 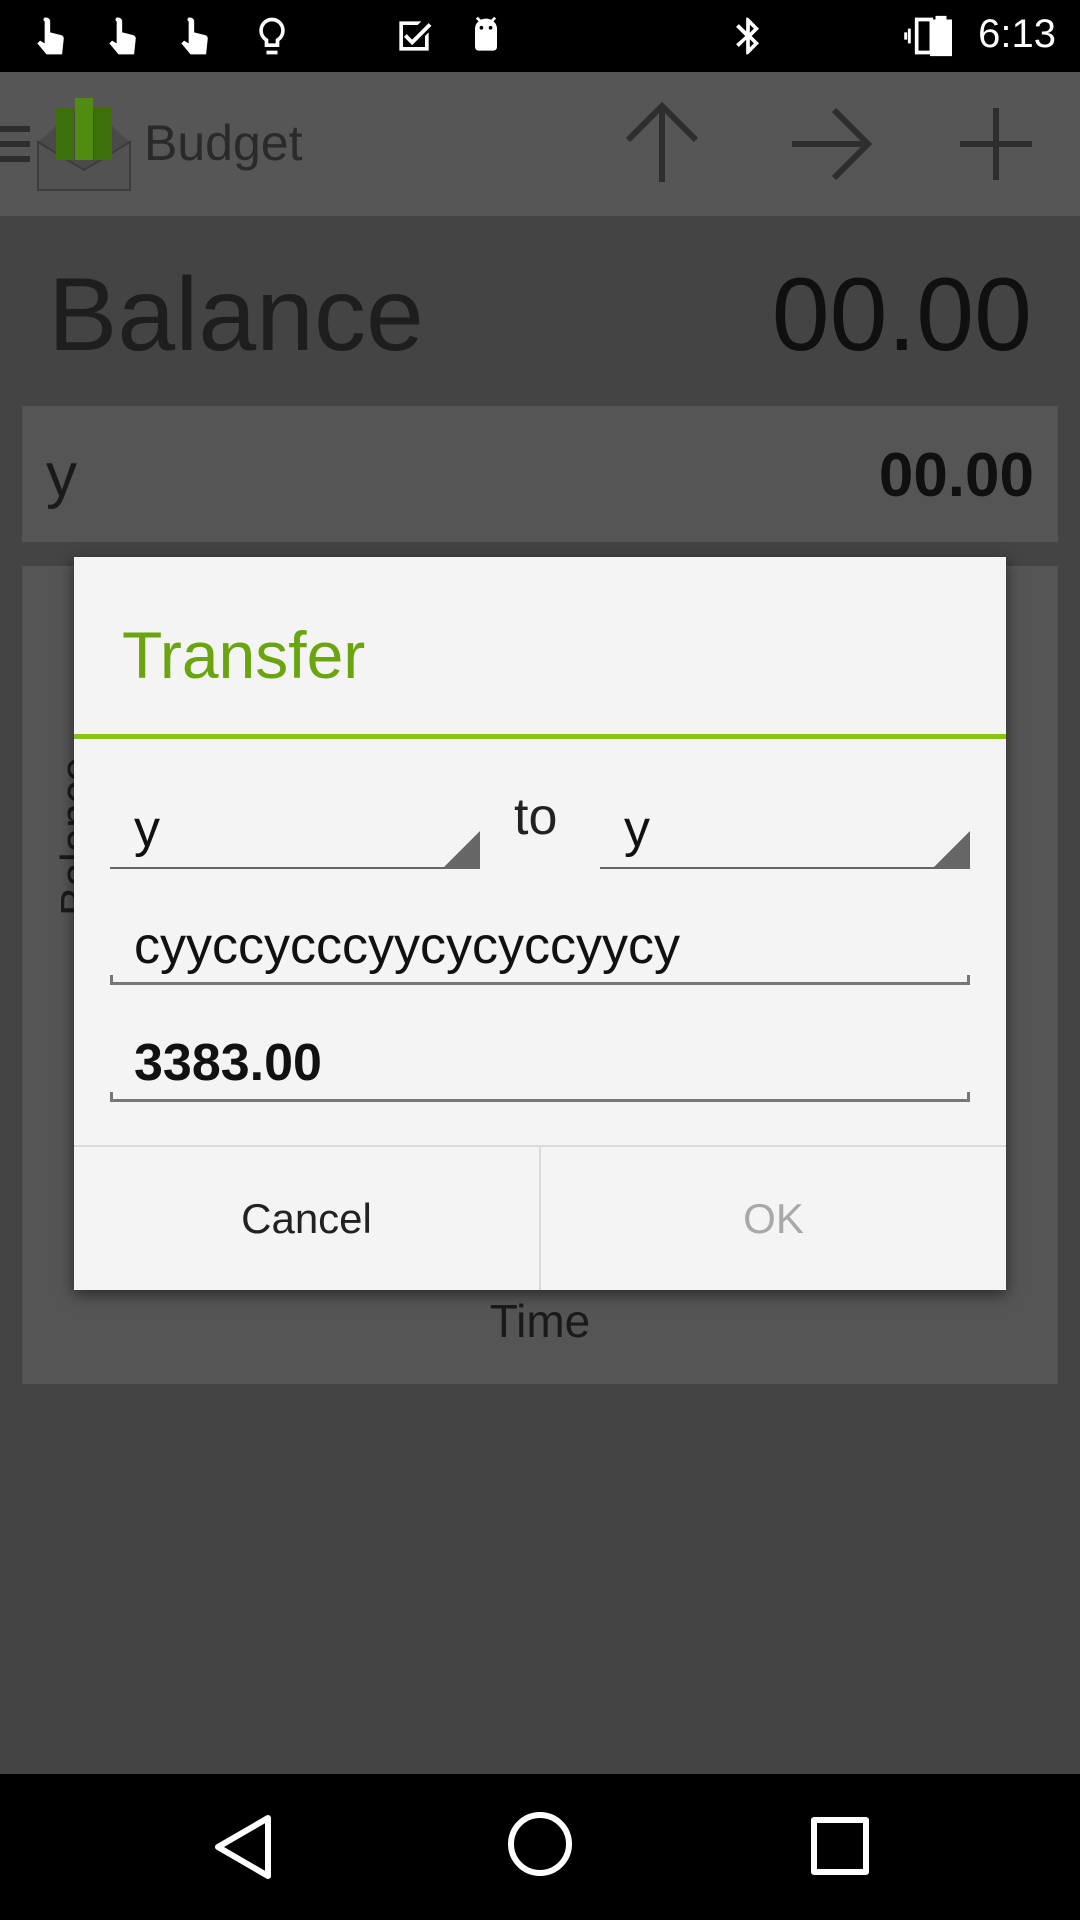 I want to click on from-account-spinner: y, so click(x=295, y=833).